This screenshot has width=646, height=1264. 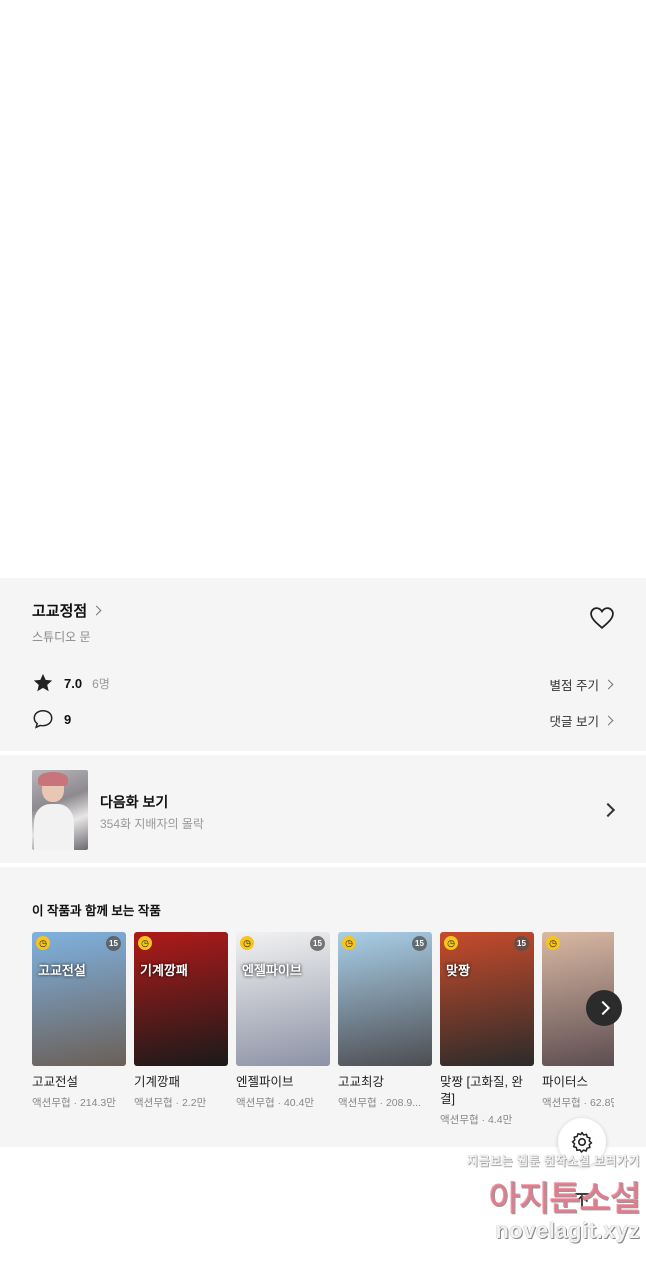 I want to click on work-title-link: 고교정점, so click(x=67, y=610).